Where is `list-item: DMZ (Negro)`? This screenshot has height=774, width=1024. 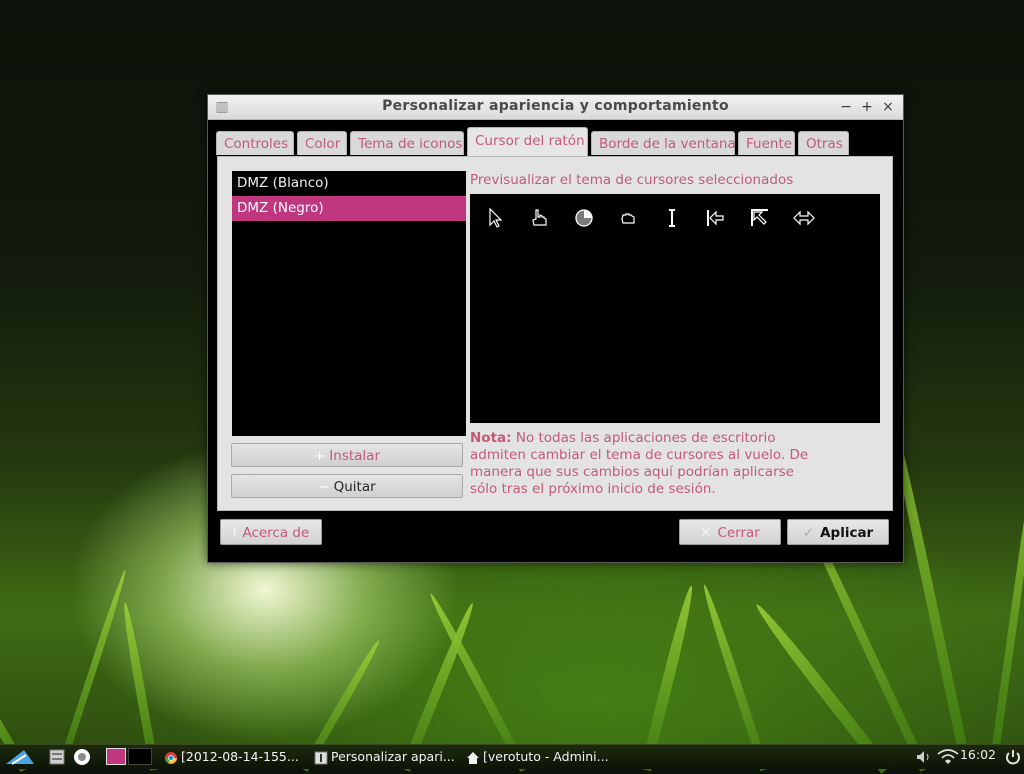
list-item: DMZ (Negro) is located at coordinates (349, 208).